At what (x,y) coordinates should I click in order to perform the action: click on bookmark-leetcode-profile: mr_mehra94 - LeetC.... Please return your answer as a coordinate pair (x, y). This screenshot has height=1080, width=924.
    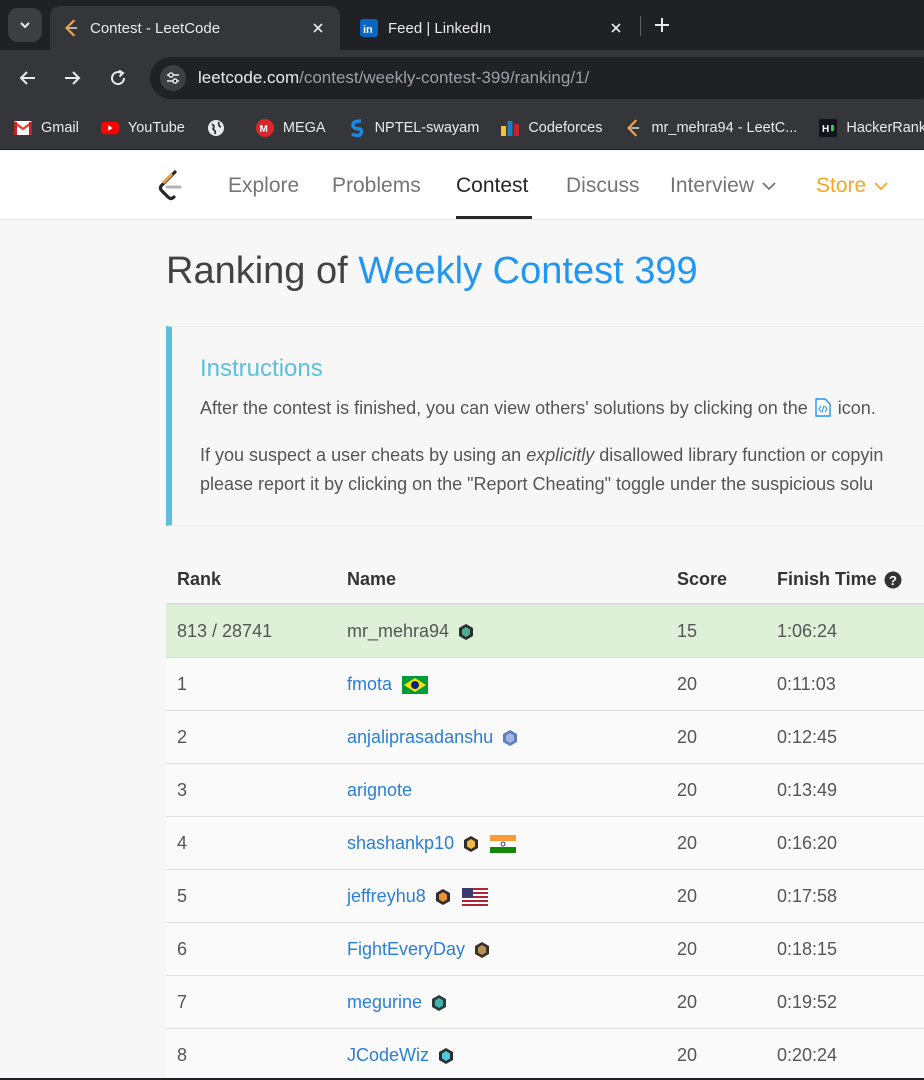
    Looking at the image, I should click on (710, 128).